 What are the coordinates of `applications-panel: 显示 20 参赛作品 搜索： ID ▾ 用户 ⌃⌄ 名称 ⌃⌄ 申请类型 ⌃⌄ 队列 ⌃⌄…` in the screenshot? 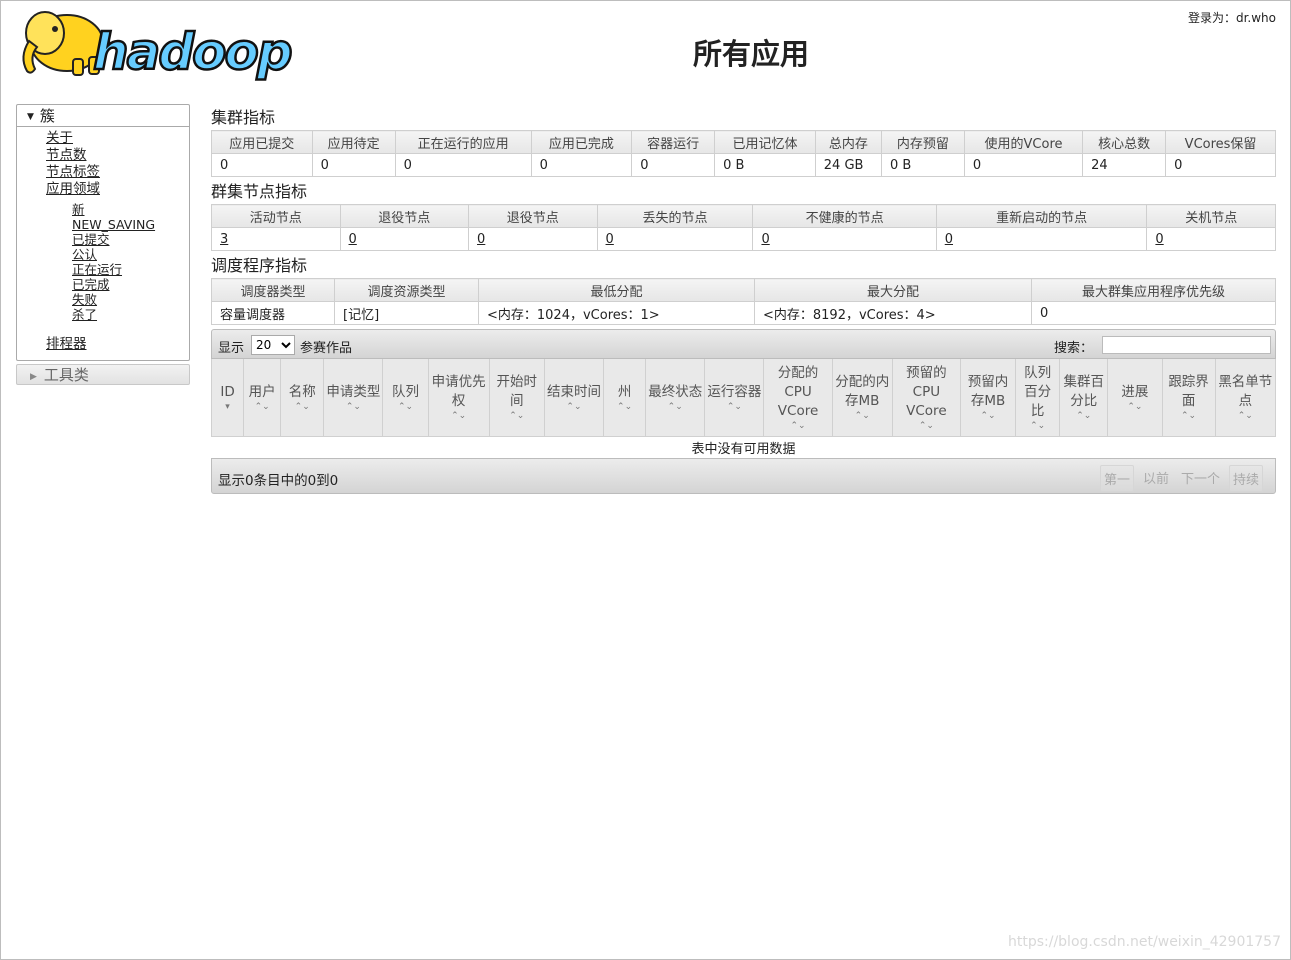 It's located at (743, 411).